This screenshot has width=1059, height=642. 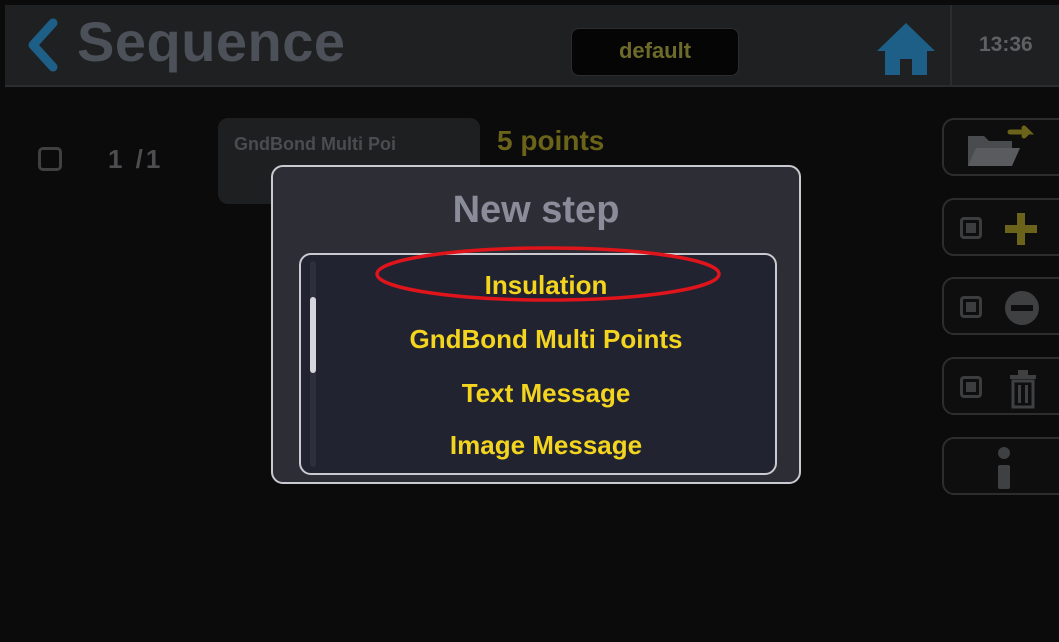 What do you see at coordinates (551, 140) in the screenshot?
I see `step-points: 5 points` at bounding box center [551, 140].